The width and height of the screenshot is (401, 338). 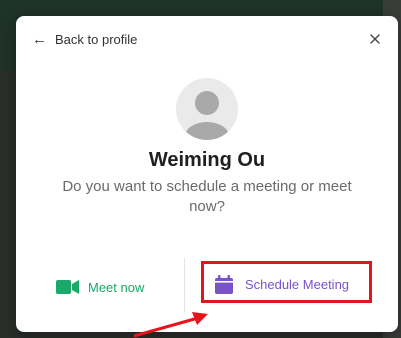 I want to click on calendar-icon, so click(x=223, y=284).